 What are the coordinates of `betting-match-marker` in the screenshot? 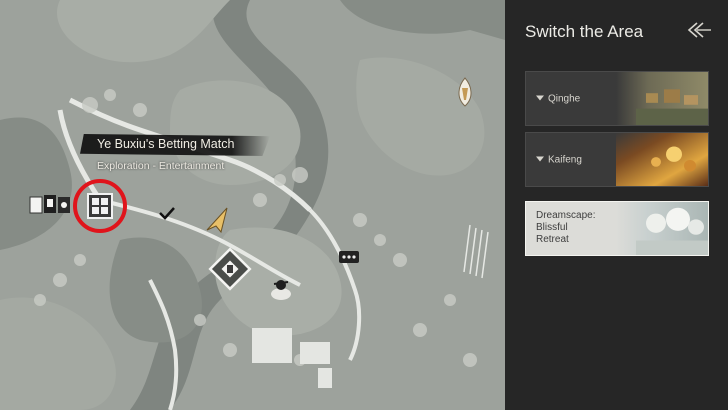 It's located at (100, 206).